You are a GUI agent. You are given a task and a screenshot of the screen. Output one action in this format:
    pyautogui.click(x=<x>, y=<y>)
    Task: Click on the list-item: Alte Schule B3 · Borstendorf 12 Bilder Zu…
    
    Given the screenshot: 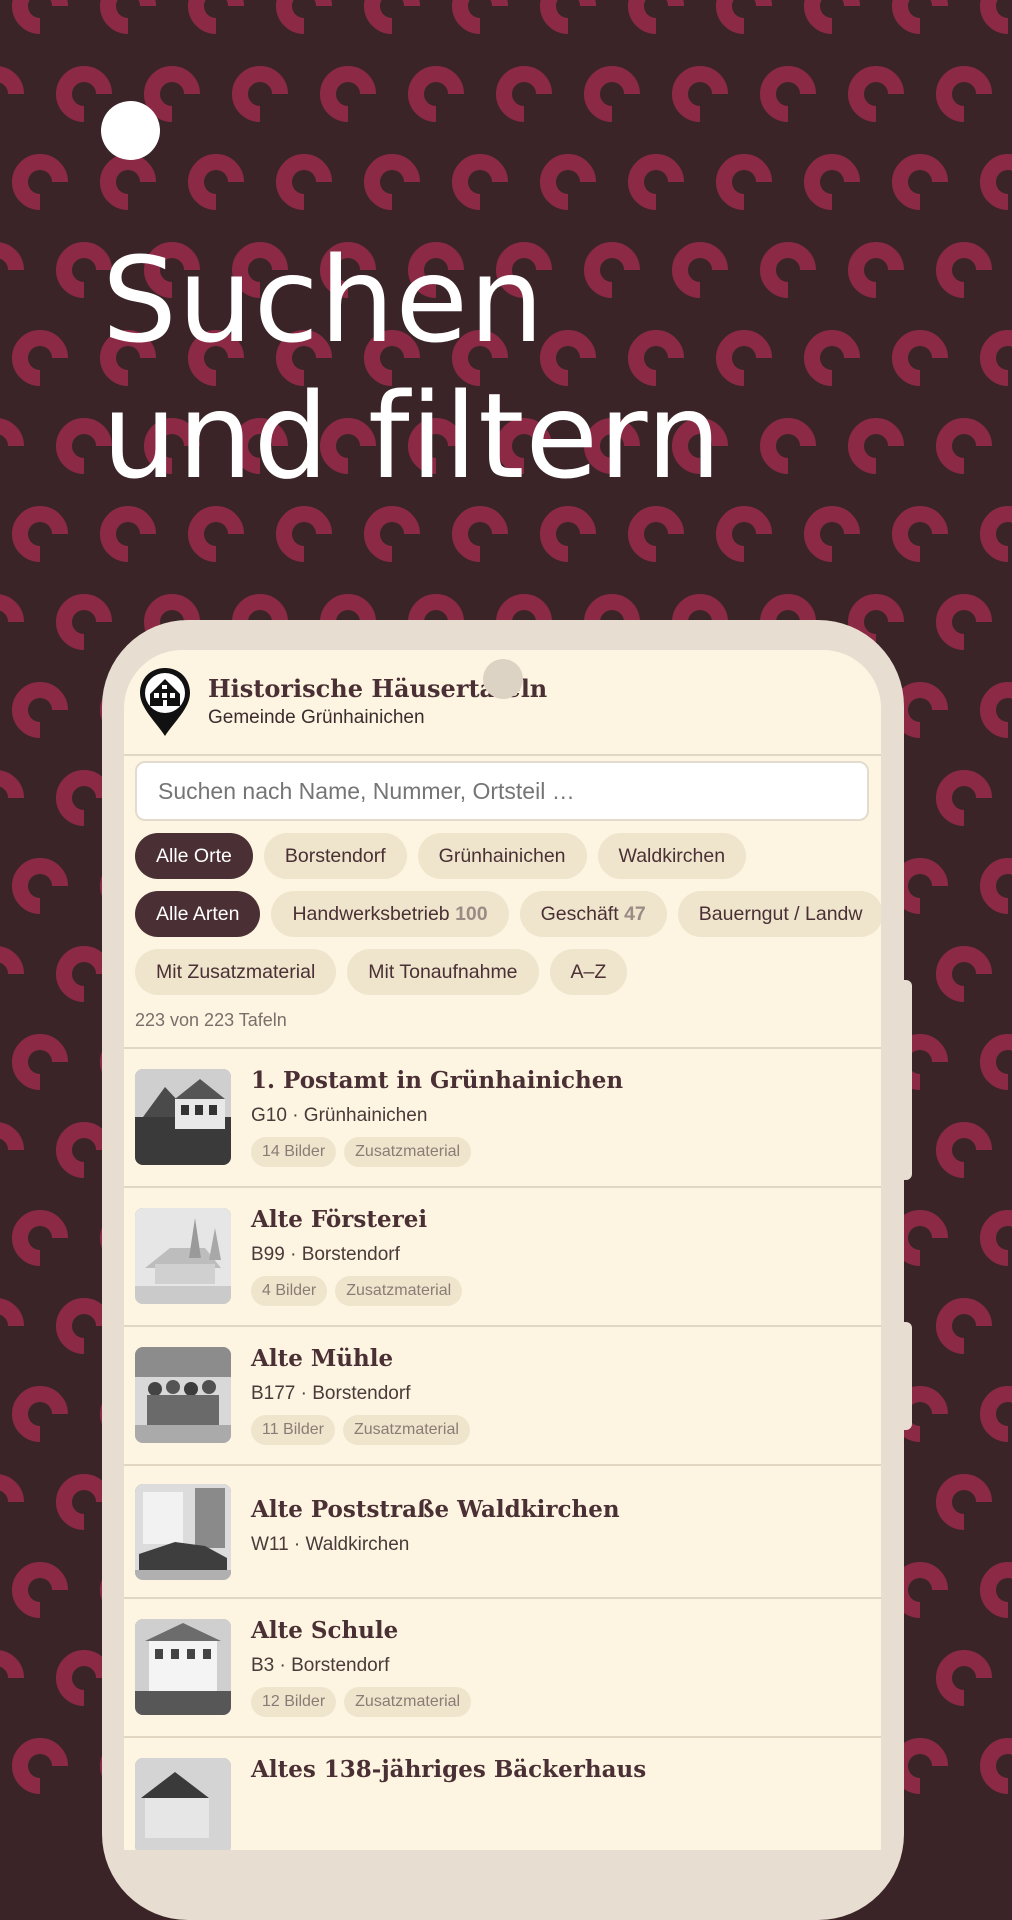 What is the action you would take?
    pyautogui.click(x=502, y=1666)
    